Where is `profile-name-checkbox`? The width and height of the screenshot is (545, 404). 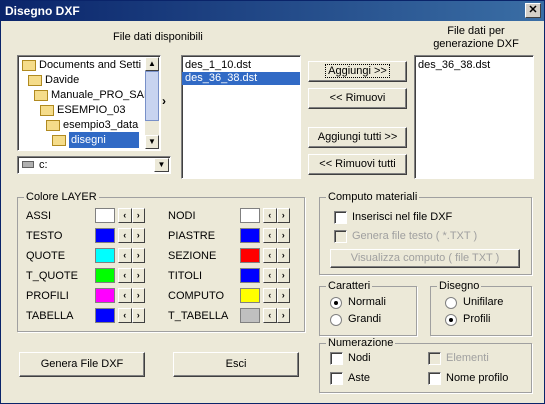
profile-name-checkbox is located at coordinates (434, 378).